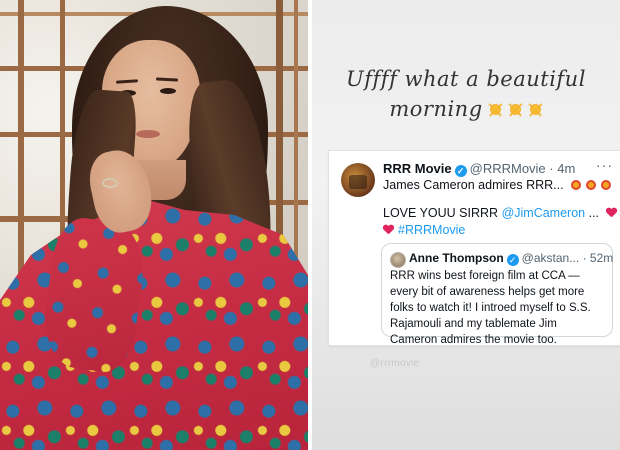  What do you see at coordinates (566, 168) in the screenshot?
I see `tweet-time: 4m` at bounding box center [566, 168].